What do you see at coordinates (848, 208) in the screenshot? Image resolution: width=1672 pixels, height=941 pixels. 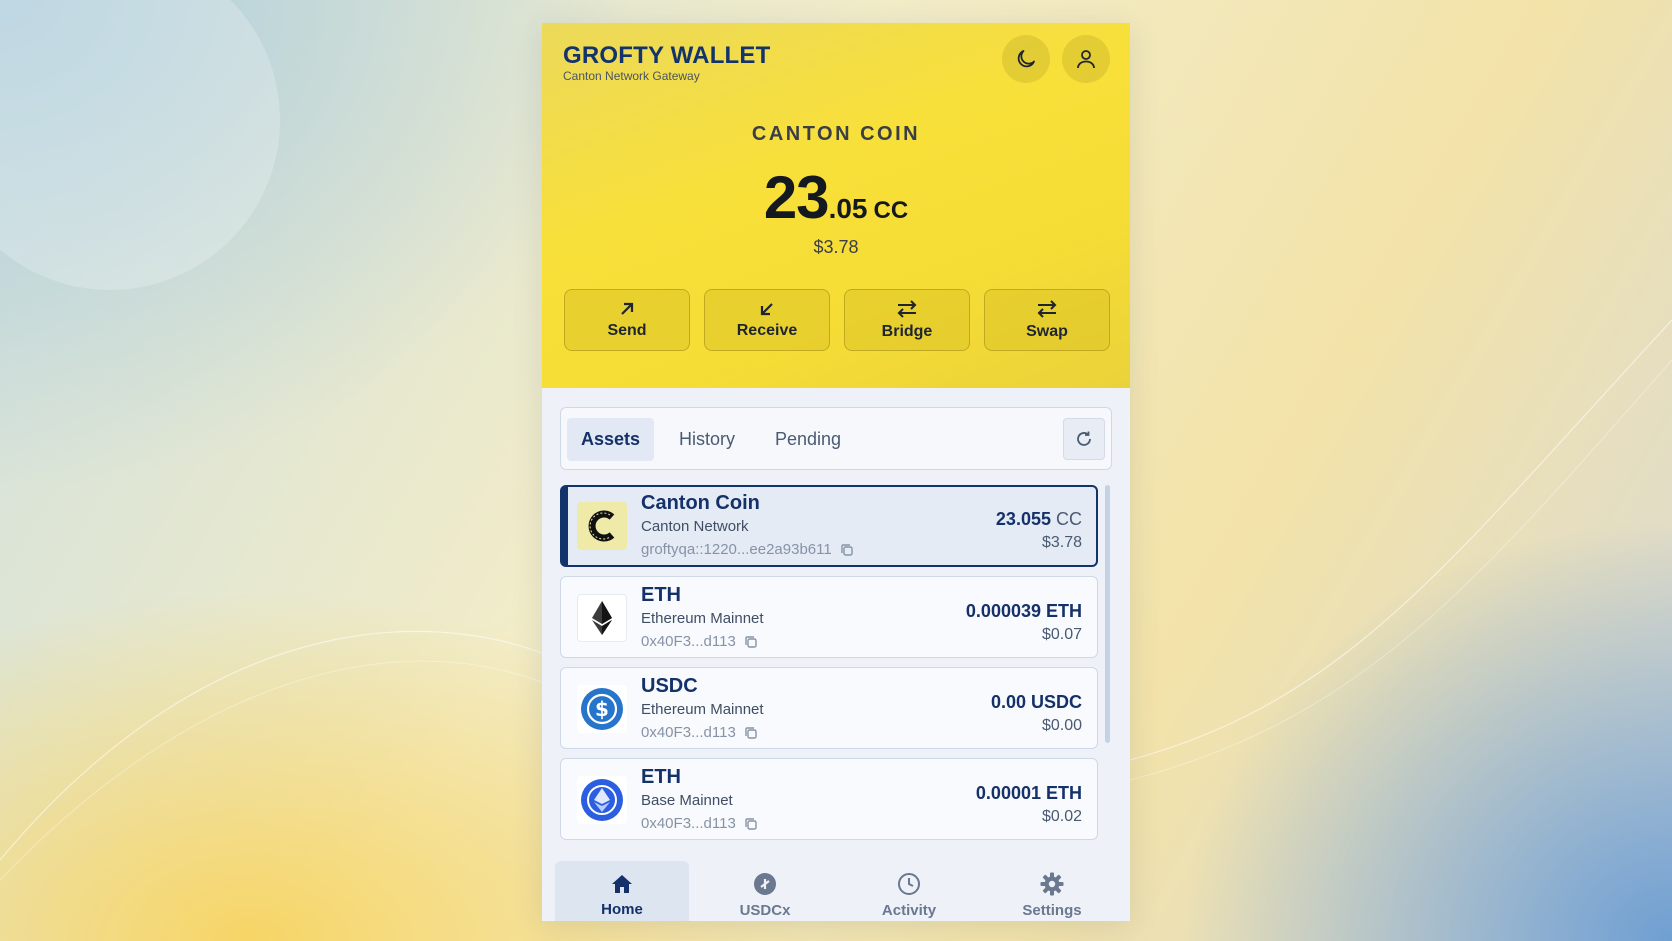 I see `balance-decimal: .05` at bounding box center [848, 208].